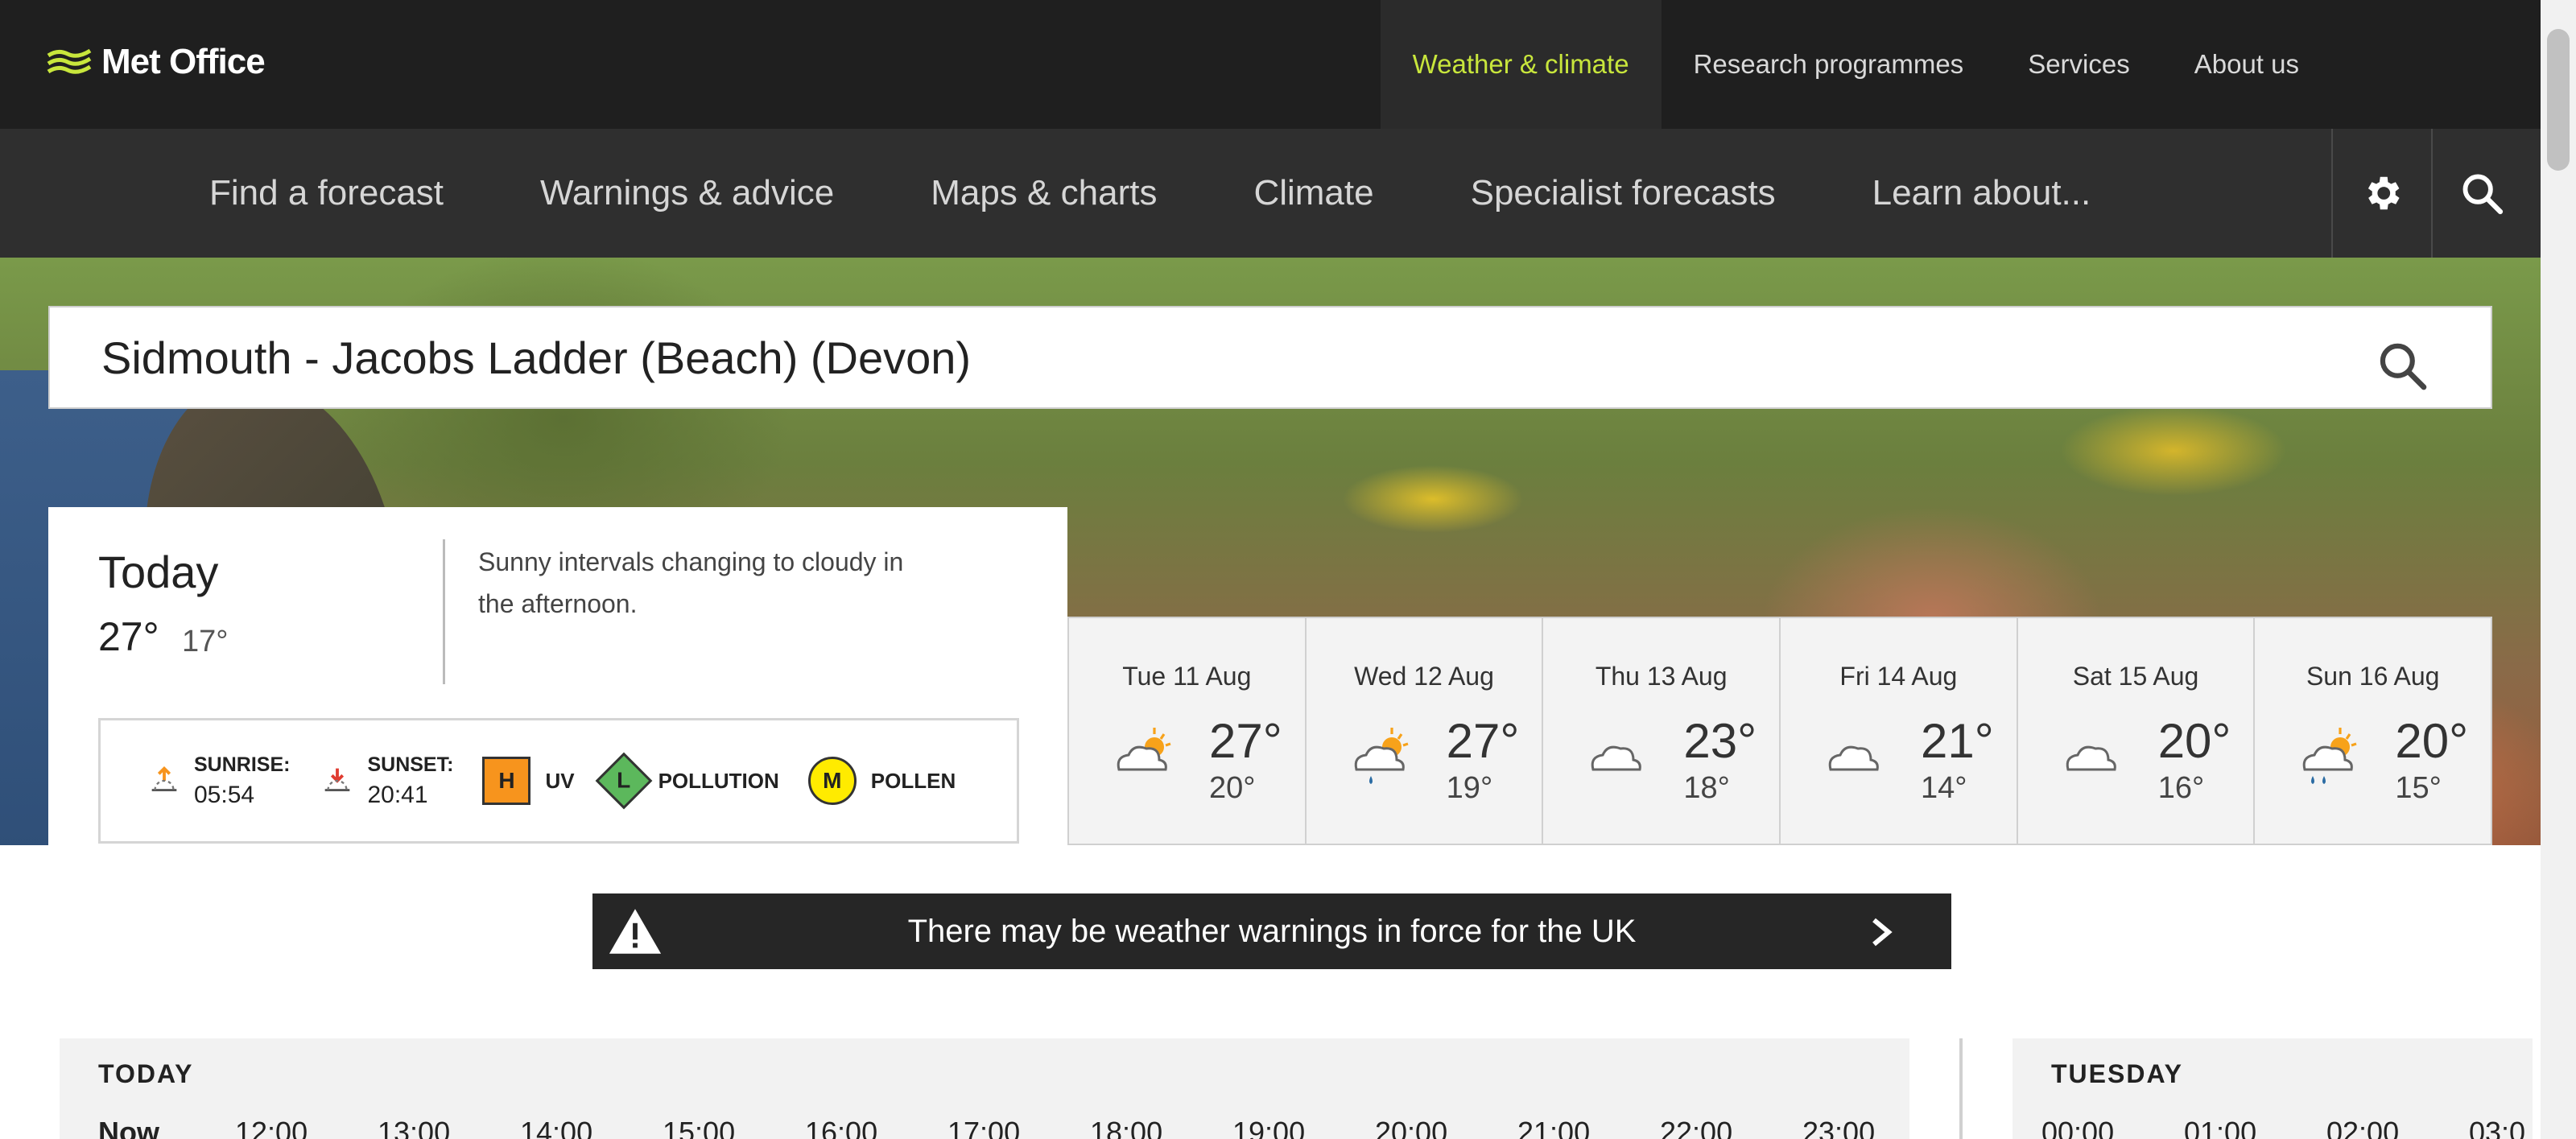 The width and height of the screenshot is (2576, 1139). I want to click on sunrise-stat: SUNRISE: 05:54, so click(218, 781).